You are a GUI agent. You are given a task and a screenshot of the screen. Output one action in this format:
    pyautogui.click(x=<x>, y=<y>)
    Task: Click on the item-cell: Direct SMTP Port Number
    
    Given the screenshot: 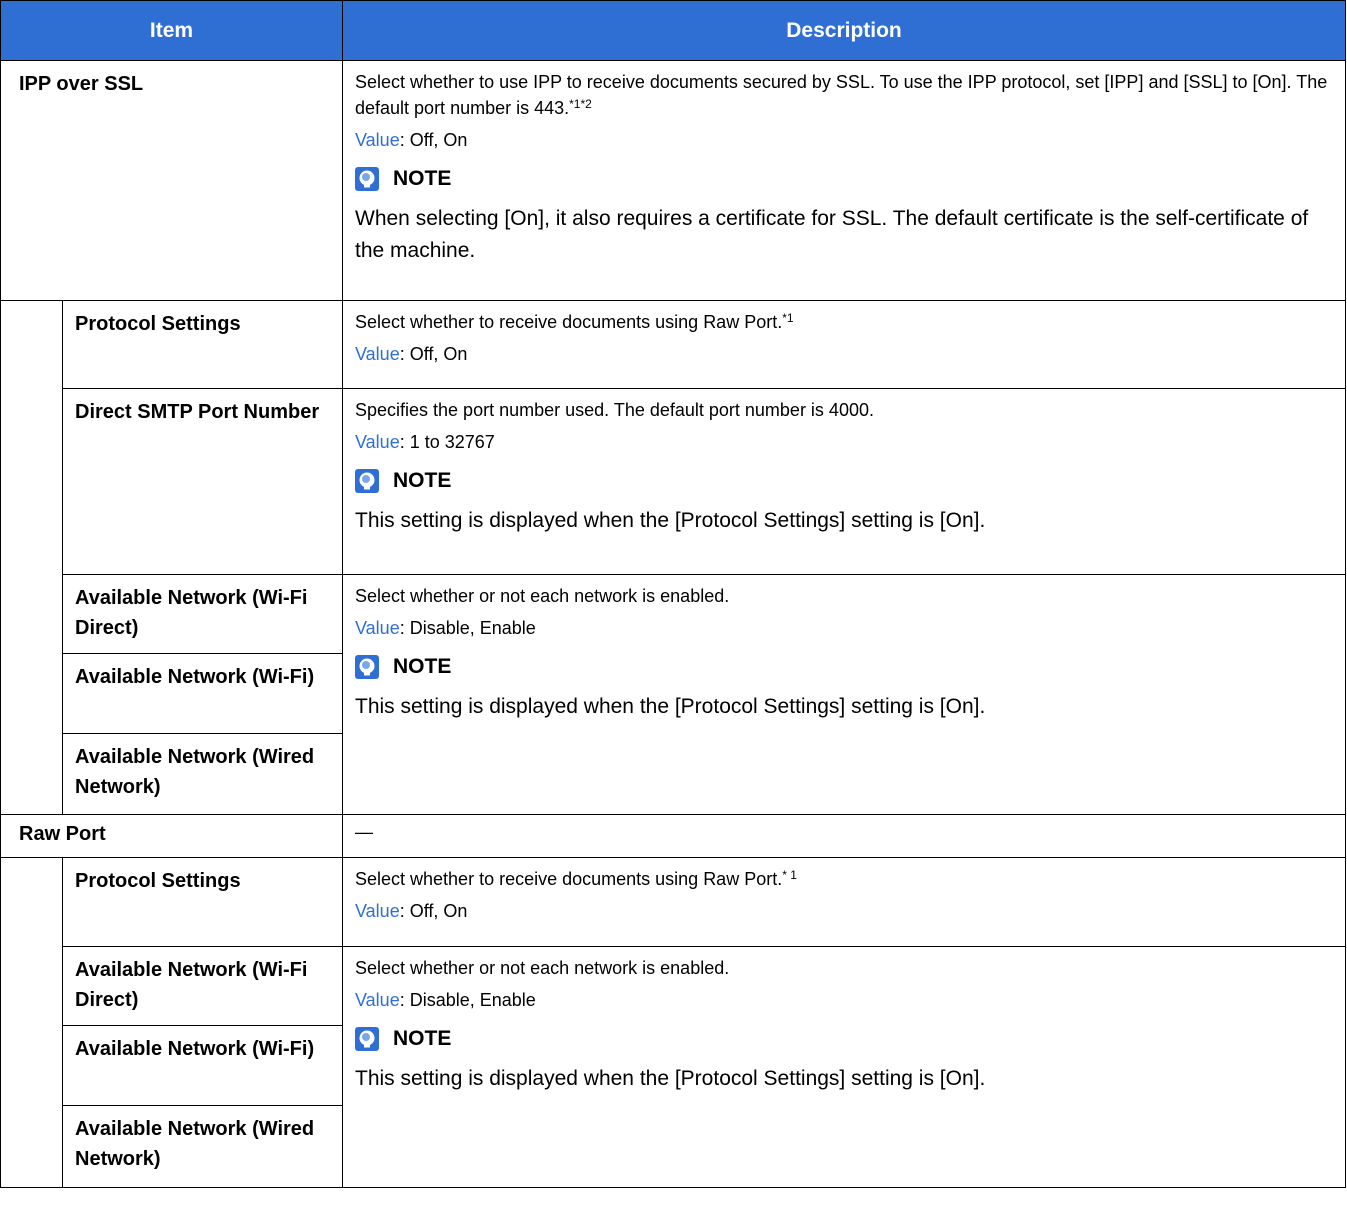 What is the action you would take?
    pyautogui.click(x=202, y=481)
    